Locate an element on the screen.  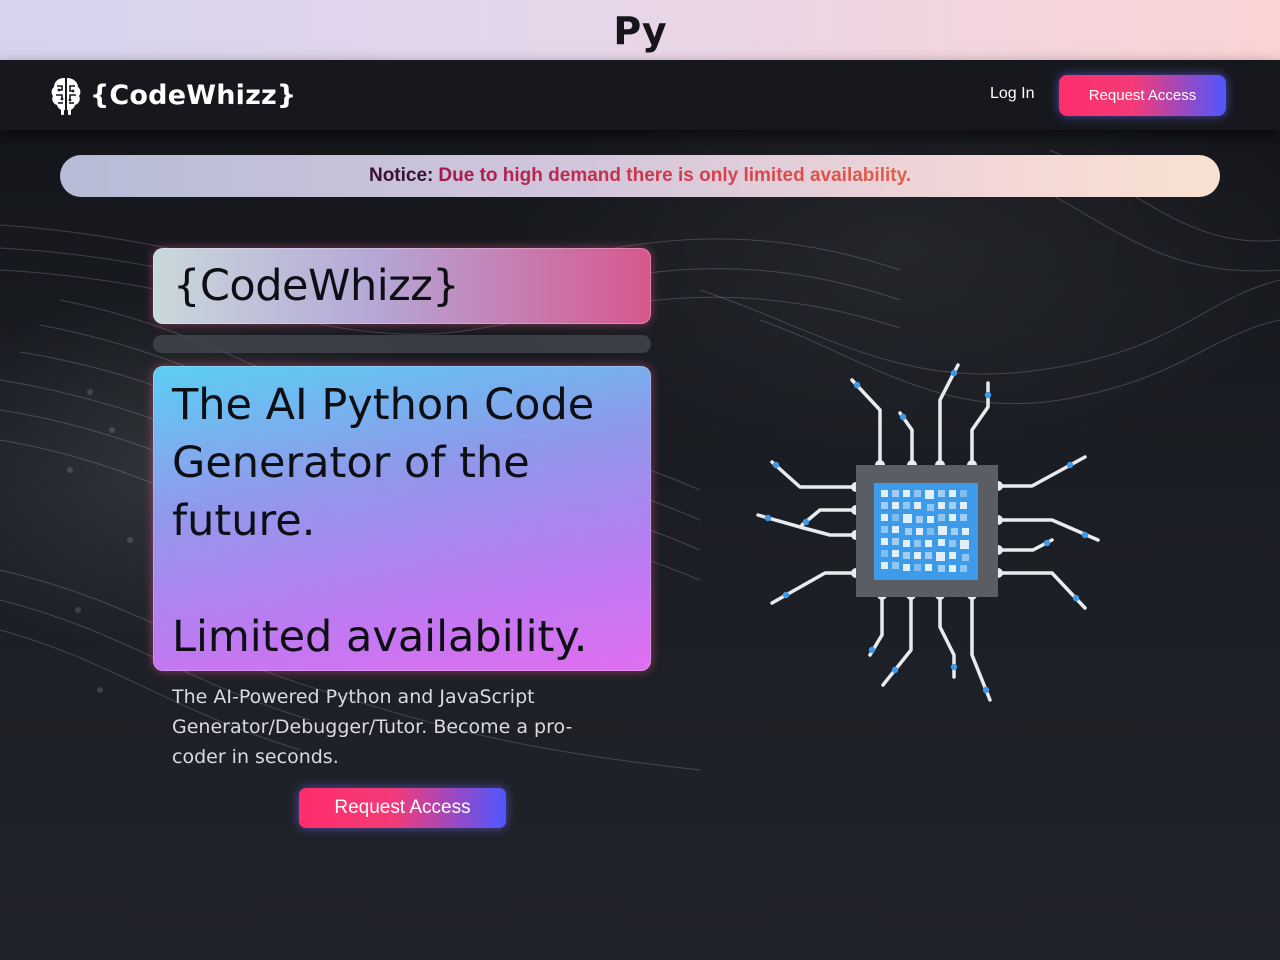
top-strip: Py is located at coordinates (640, 30).